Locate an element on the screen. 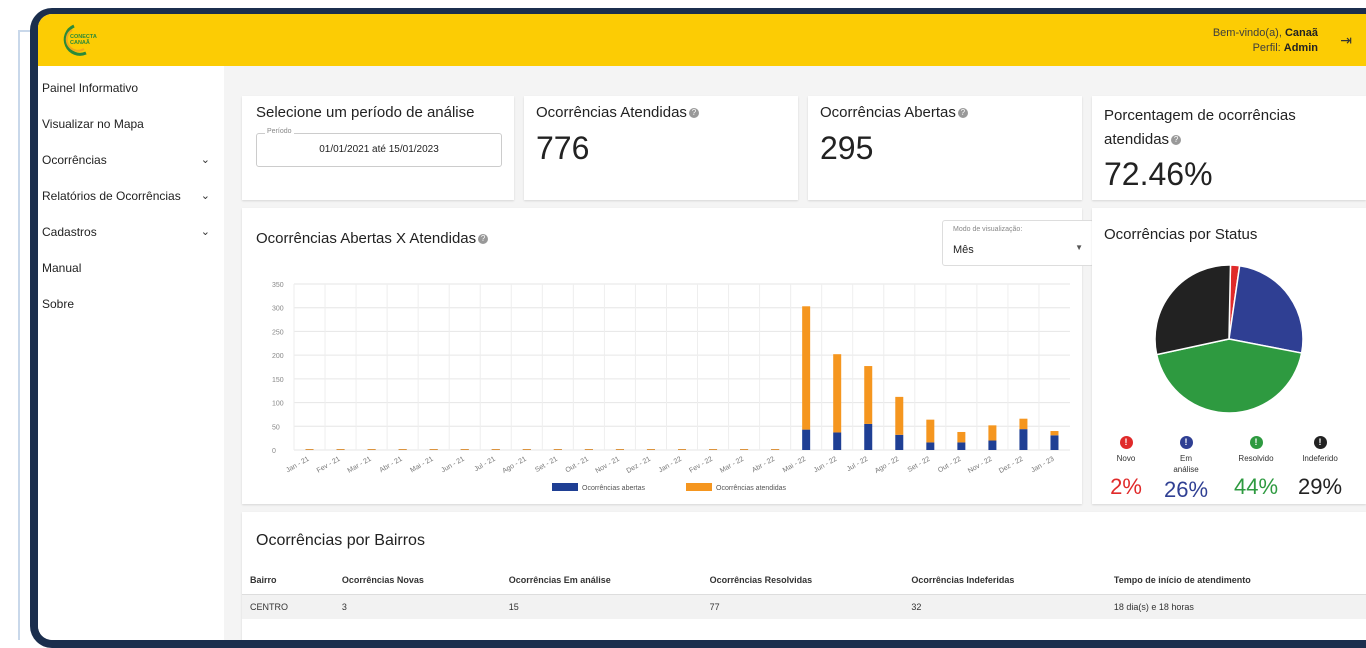  sidebar-item-manual: Manual is located at coordinates (131, 268).